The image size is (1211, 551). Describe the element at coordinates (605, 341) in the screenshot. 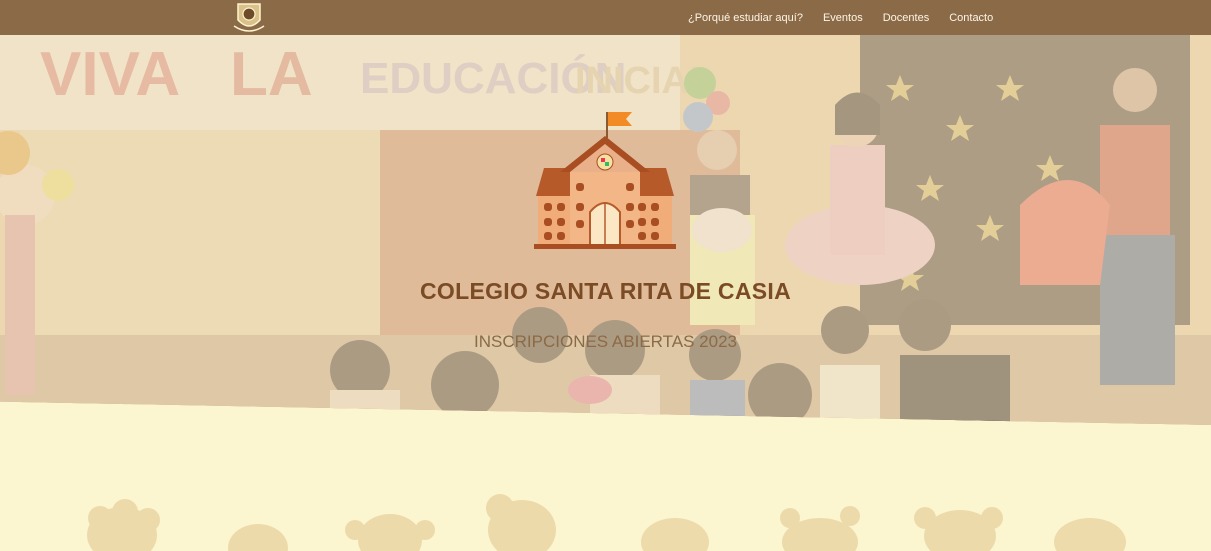

I see `hero-subtitle: INSCRIPCIONES ABIERTAS 2023` at that location.